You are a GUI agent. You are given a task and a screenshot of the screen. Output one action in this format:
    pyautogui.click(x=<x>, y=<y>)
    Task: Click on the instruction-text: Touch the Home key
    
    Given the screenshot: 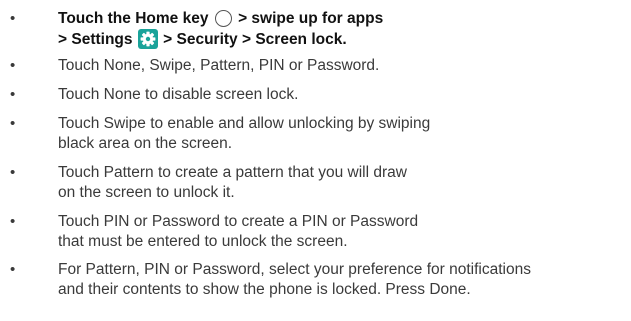 What is the action you would take?
    pyautogui.click(x=133, y=18)
    